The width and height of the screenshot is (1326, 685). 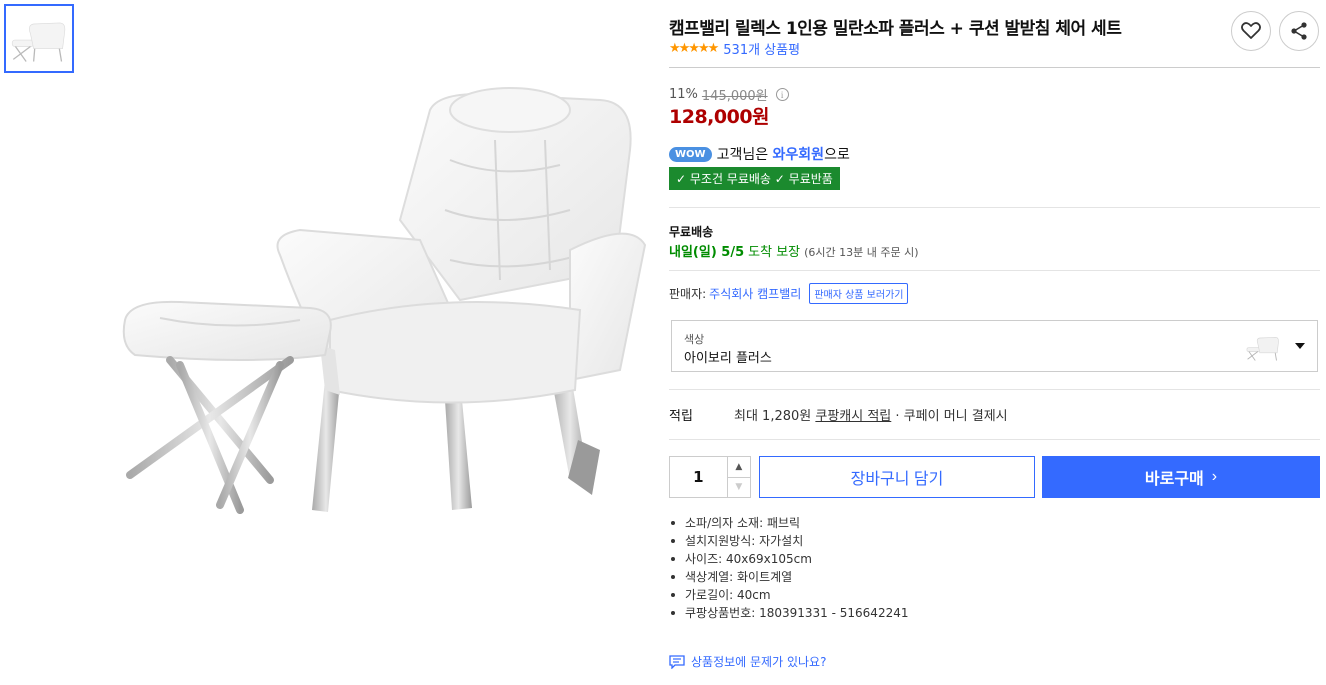 What do you see at coordinates (853, 414) in the screenshot?
I see `coupang-cash-link: 쿠팡캐시 적립` at bounding box center [853, 414].